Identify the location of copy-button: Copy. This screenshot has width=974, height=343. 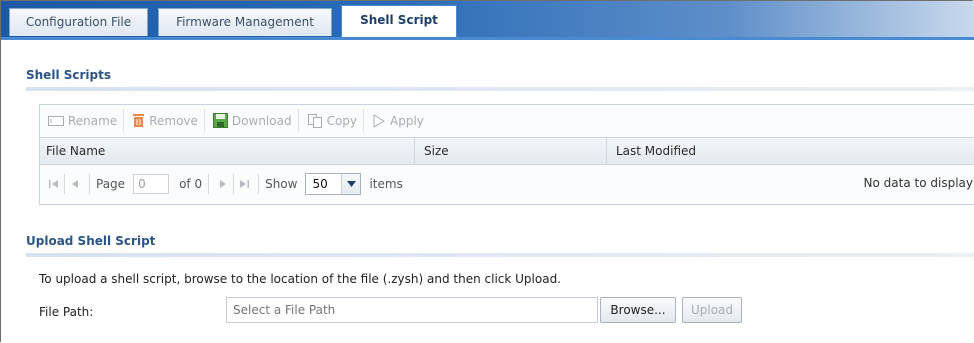
(333, 120).